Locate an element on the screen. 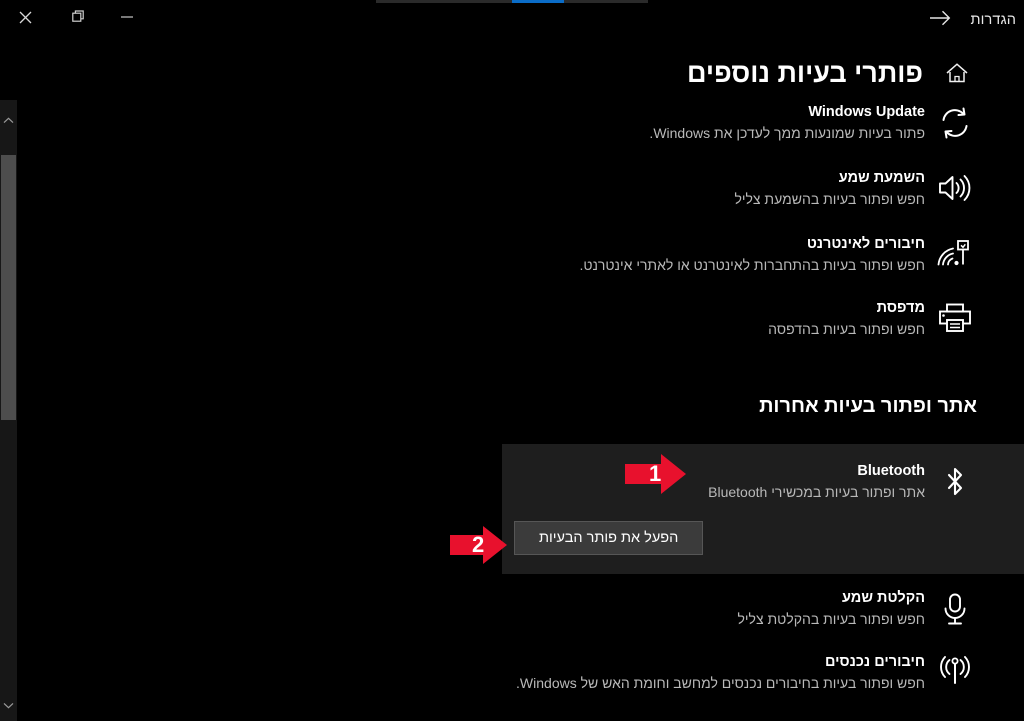  page-header: פותרי בעיות נוספים is located at coordinates (520, 73).